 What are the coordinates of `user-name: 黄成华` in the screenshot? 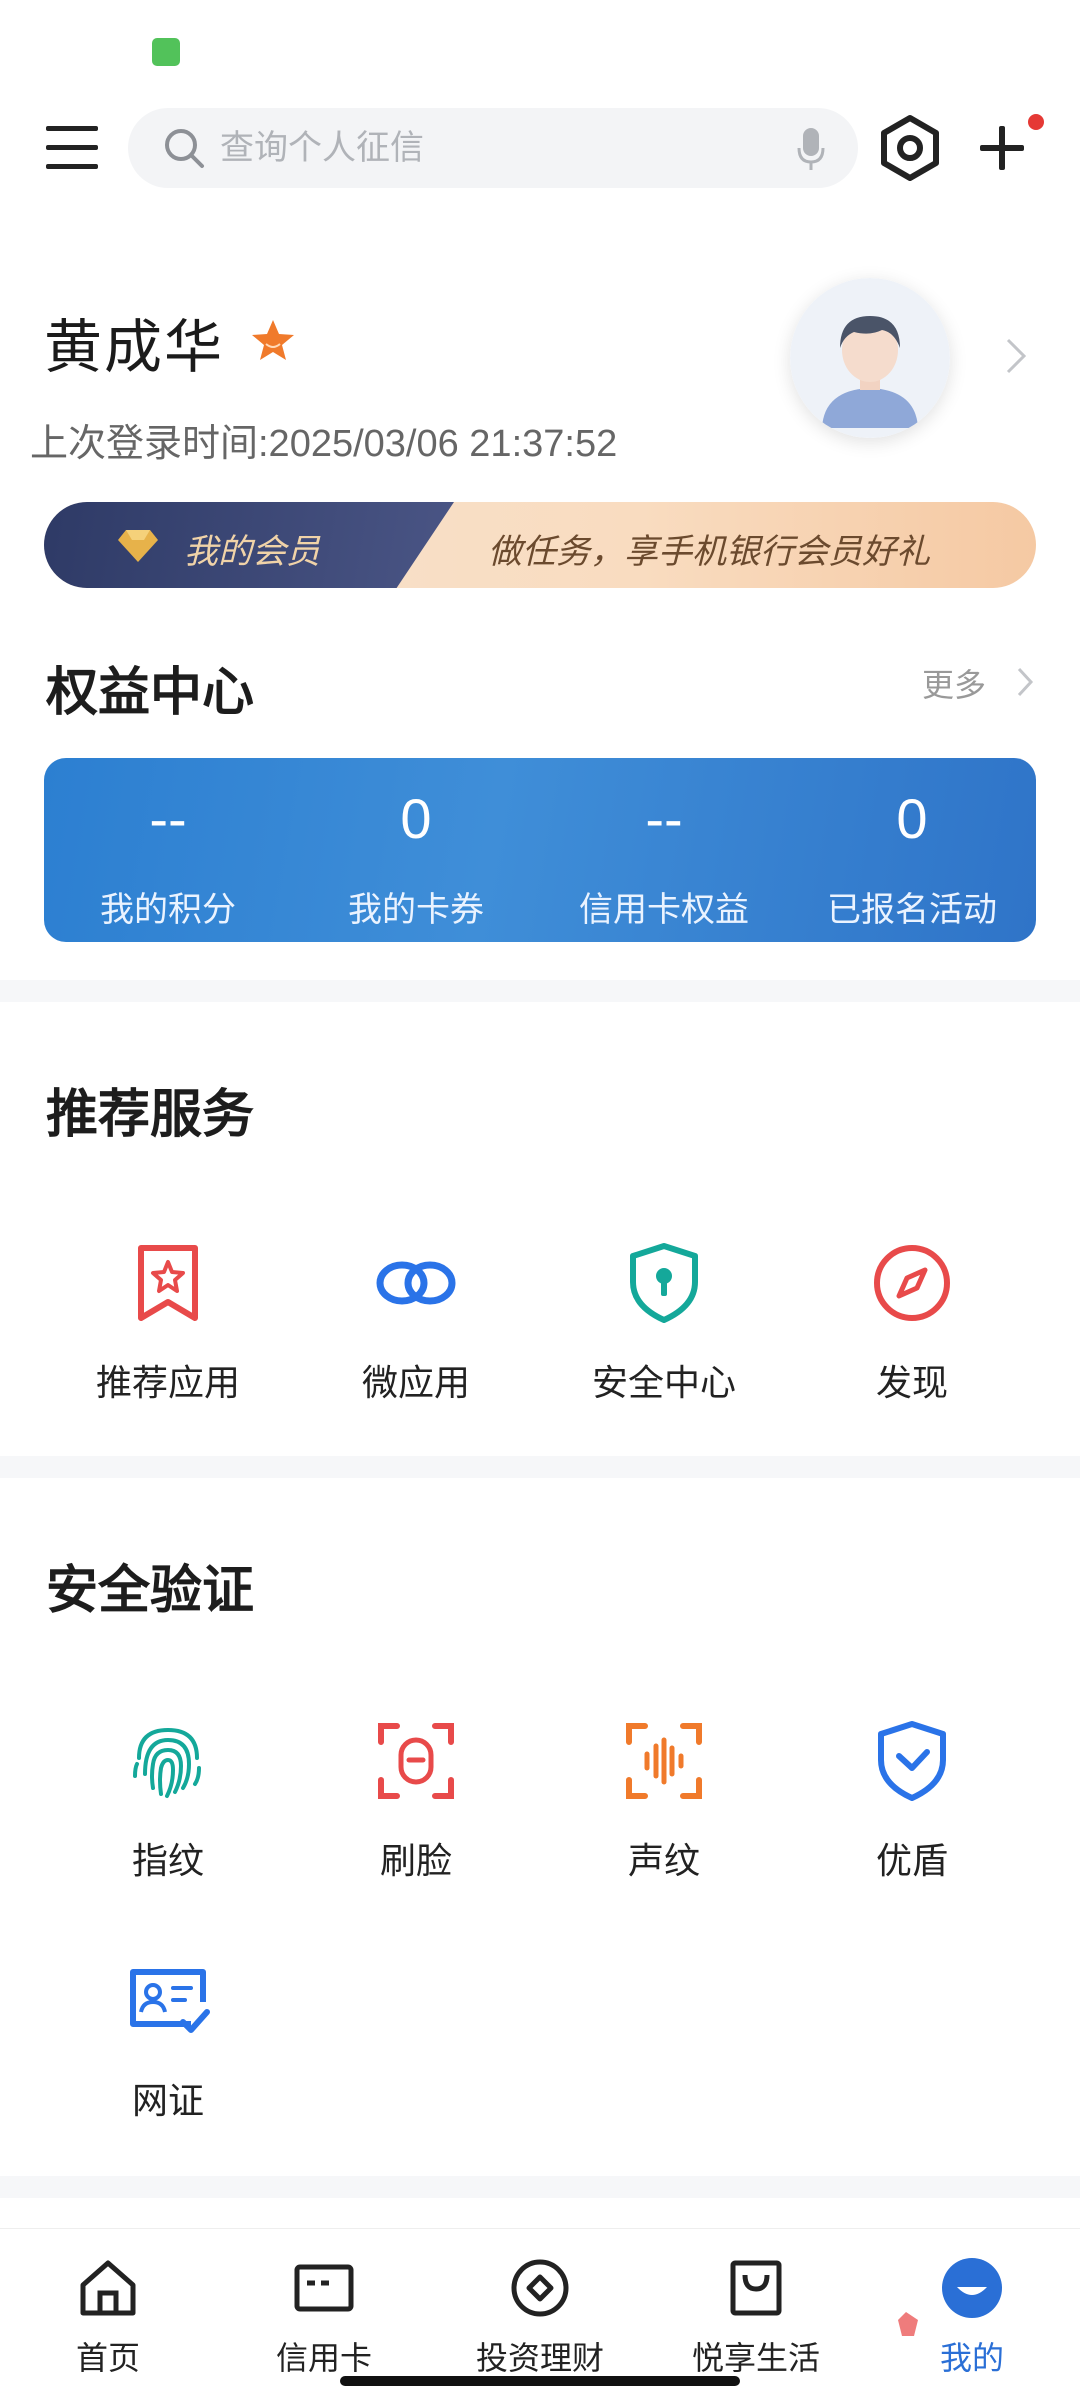 It's located at (134, 347).